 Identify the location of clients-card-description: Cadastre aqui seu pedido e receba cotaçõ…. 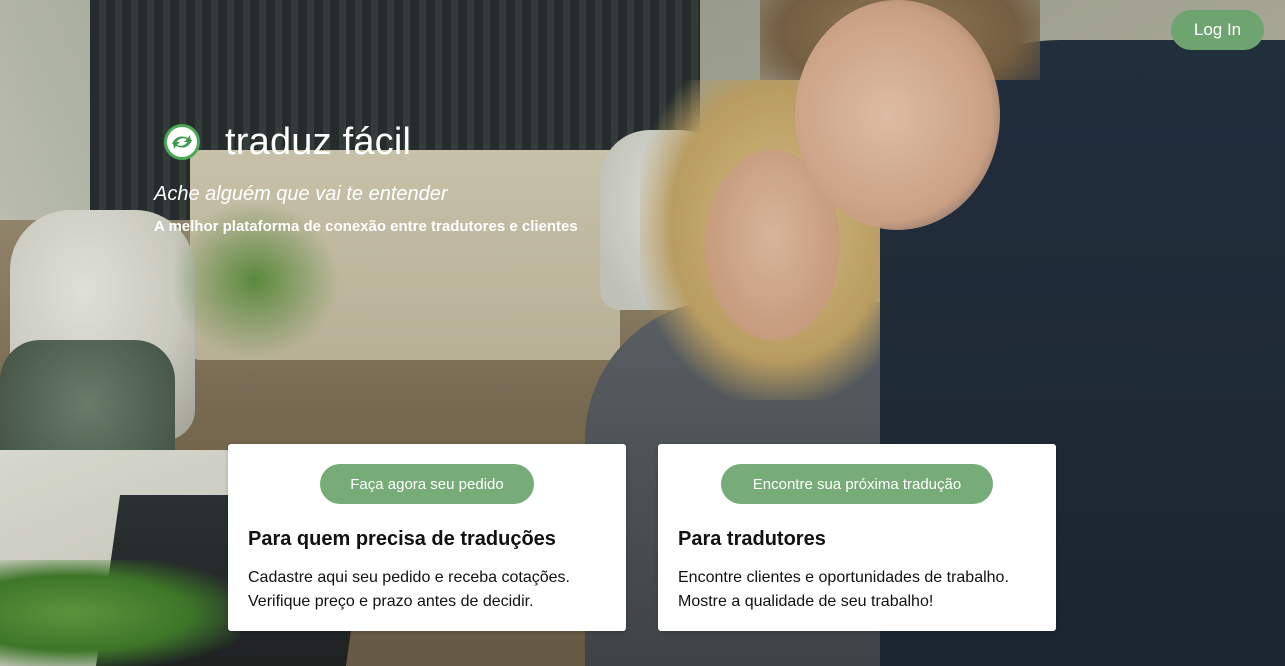
(409, 590).